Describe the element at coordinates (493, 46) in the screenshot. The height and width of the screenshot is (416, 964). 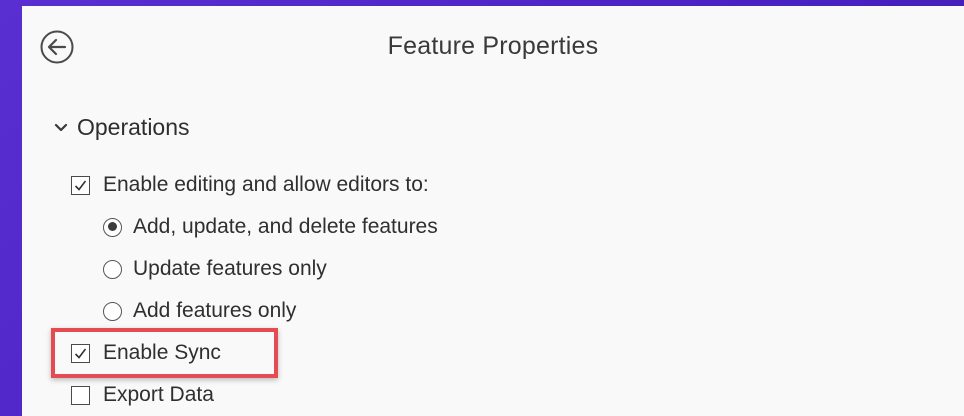
I see `page-title: Feature Properties` at that location.